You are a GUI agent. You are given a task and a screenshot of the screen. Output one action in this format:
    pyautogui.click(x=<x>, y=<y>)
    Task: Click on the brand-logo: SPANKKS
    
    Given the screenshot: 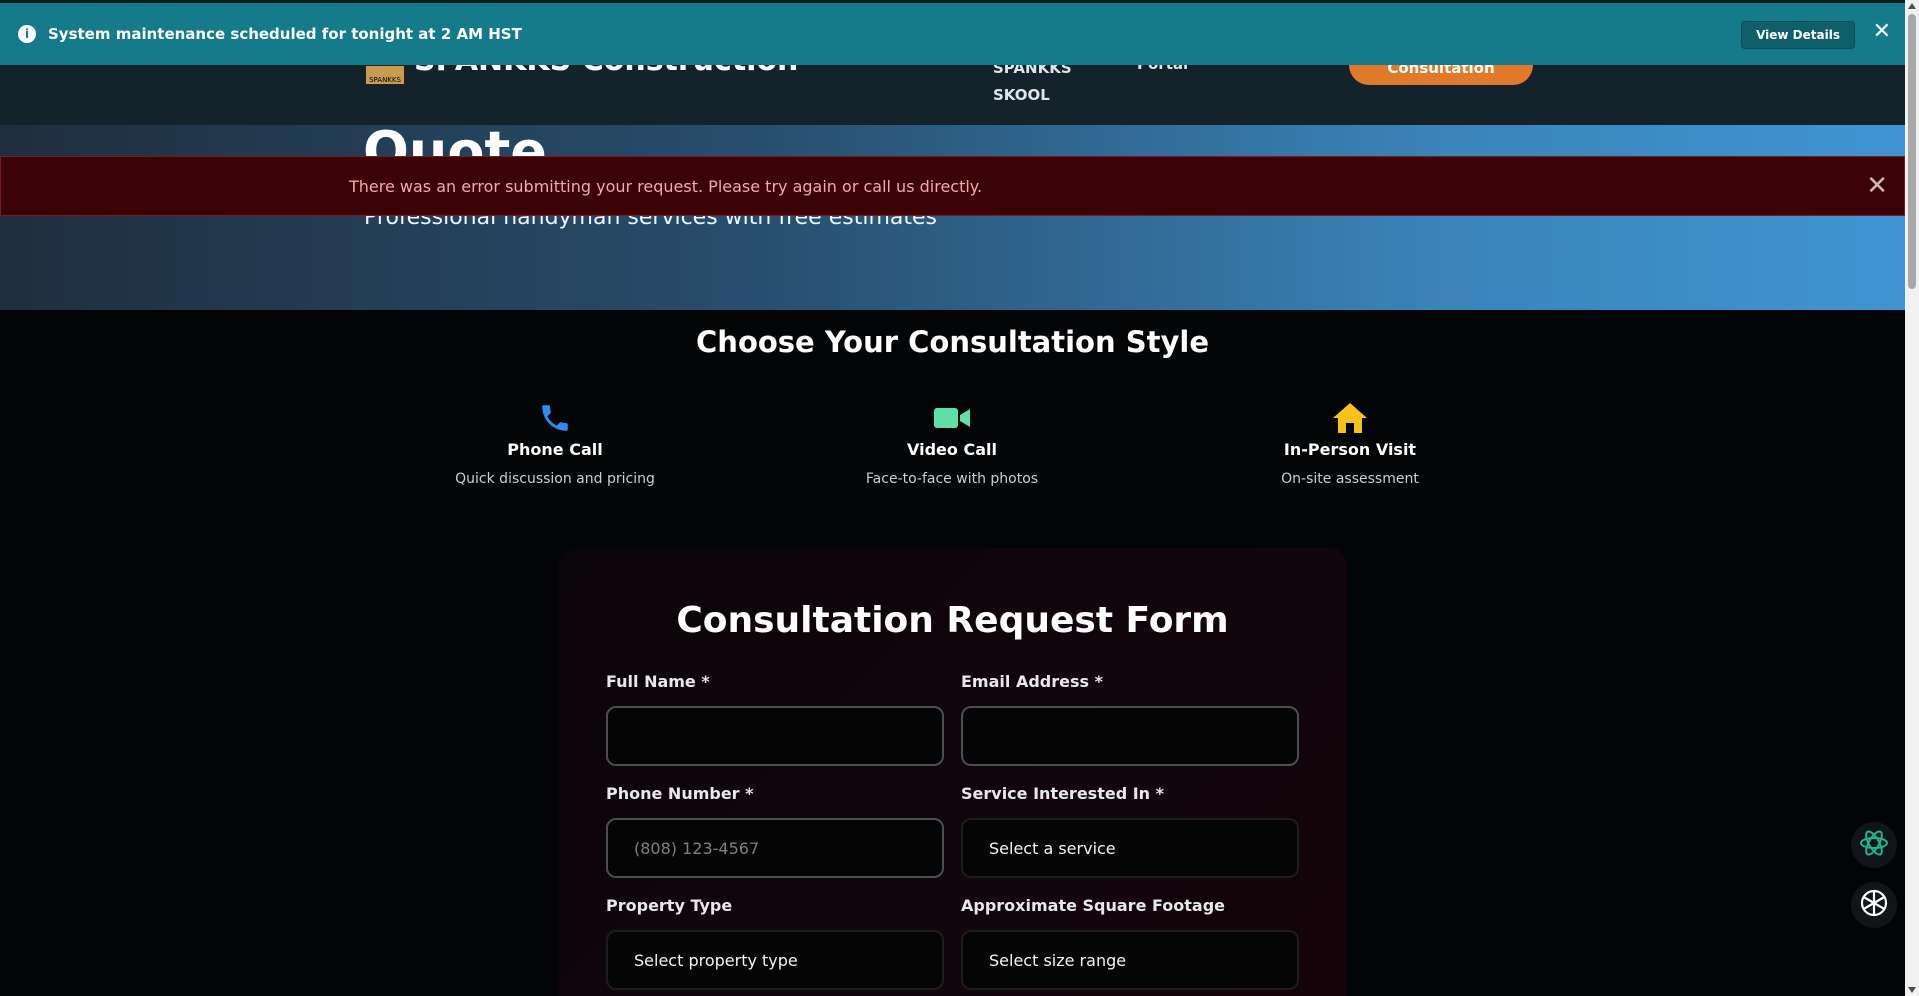 What is the action you would take?
    pyautogui.click(x=385, y=75)
    